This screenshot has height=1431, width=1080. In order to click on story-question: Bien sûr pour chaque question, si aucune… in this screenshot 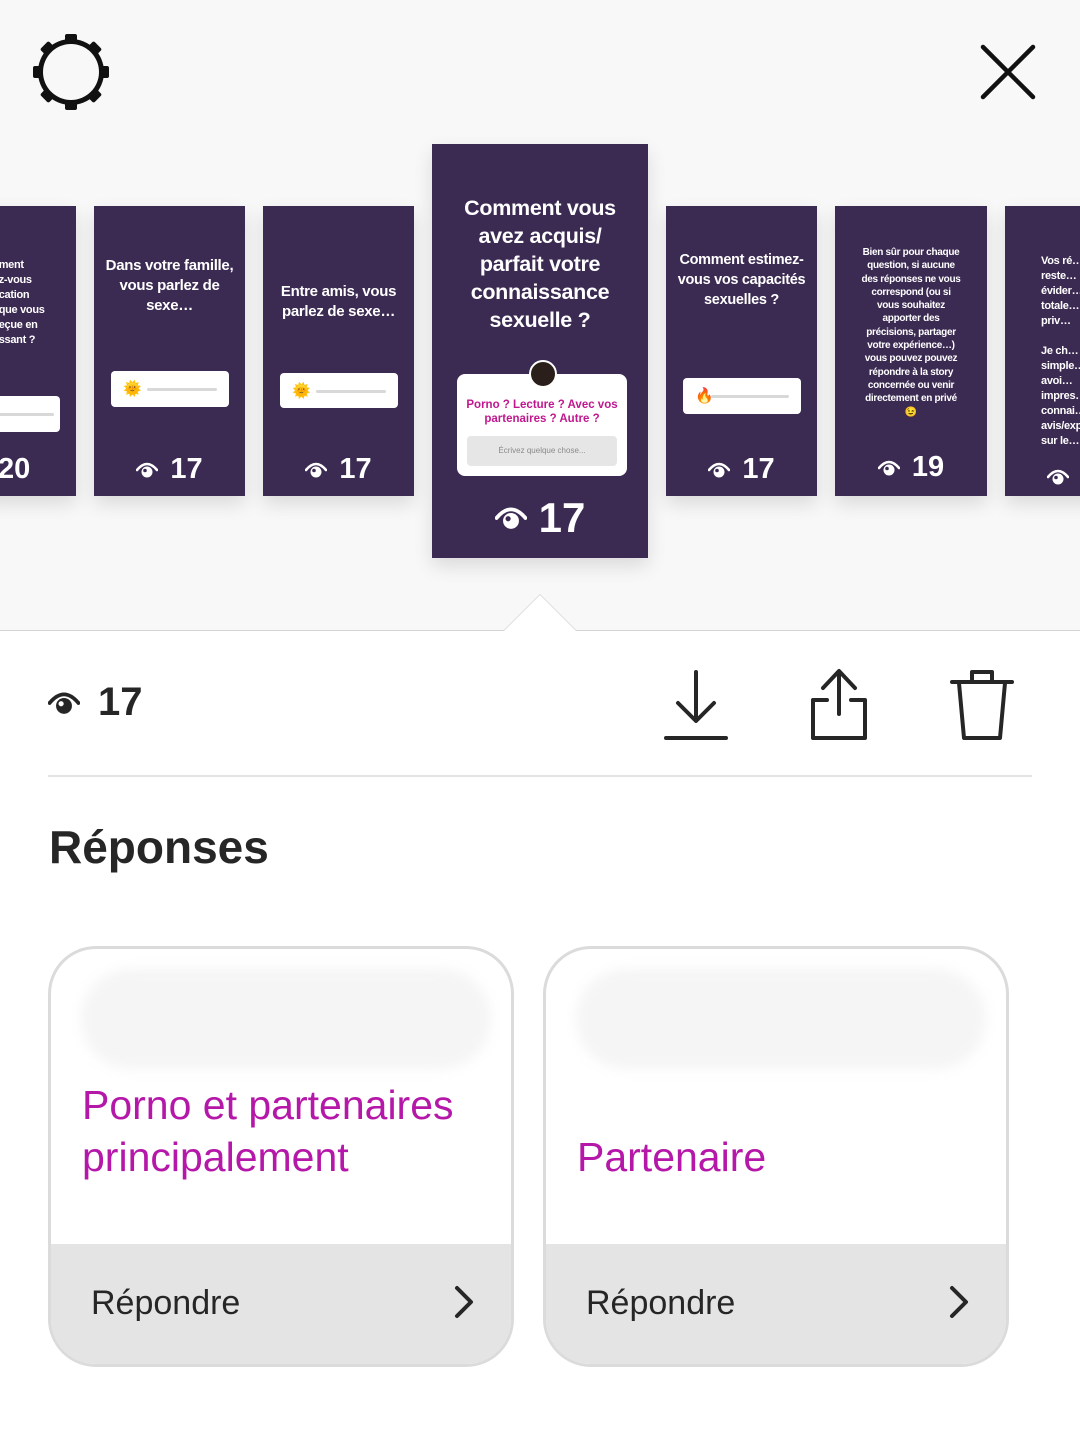, I will do `click(911, 332)`.